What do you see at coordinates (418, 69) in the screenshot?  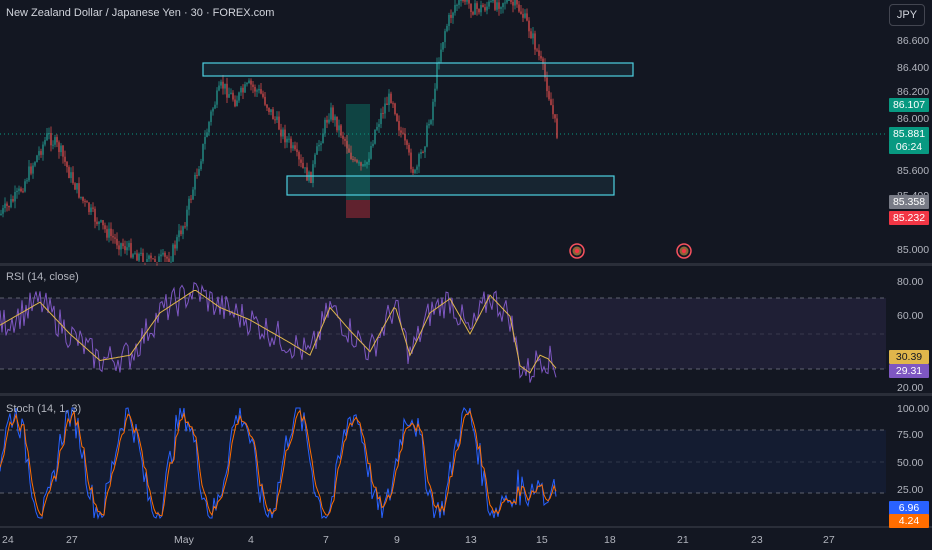 I see `resistance-zone` at bounding box center [418, 69].